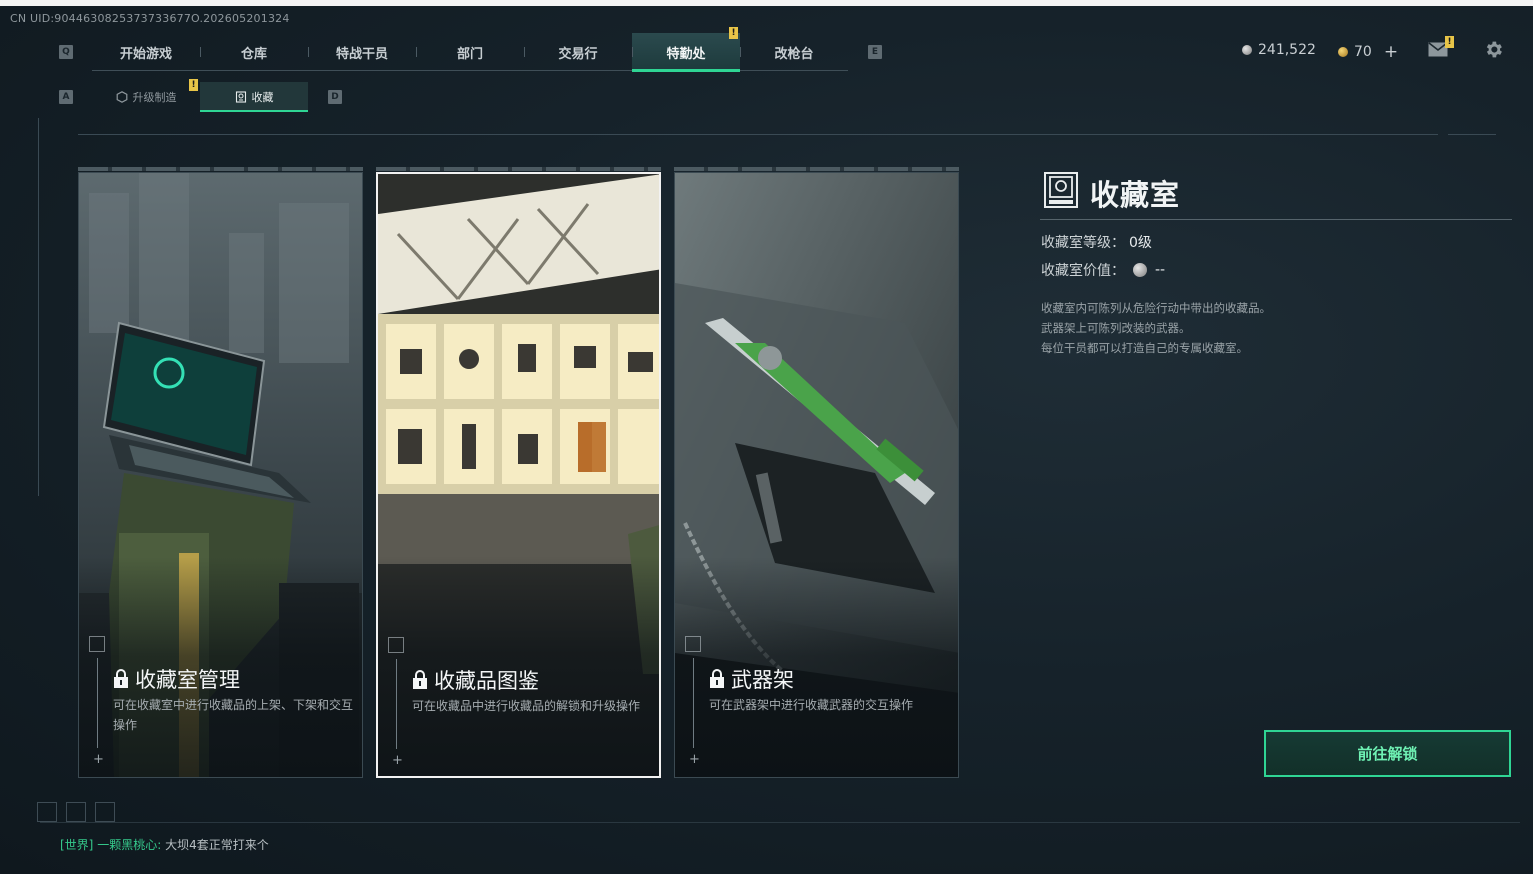 This screenshot has width=1533, height=874. Describe the element at coordinates (1287, 50) in the screenshot. I see `silver-amount: 241,522` at that location.